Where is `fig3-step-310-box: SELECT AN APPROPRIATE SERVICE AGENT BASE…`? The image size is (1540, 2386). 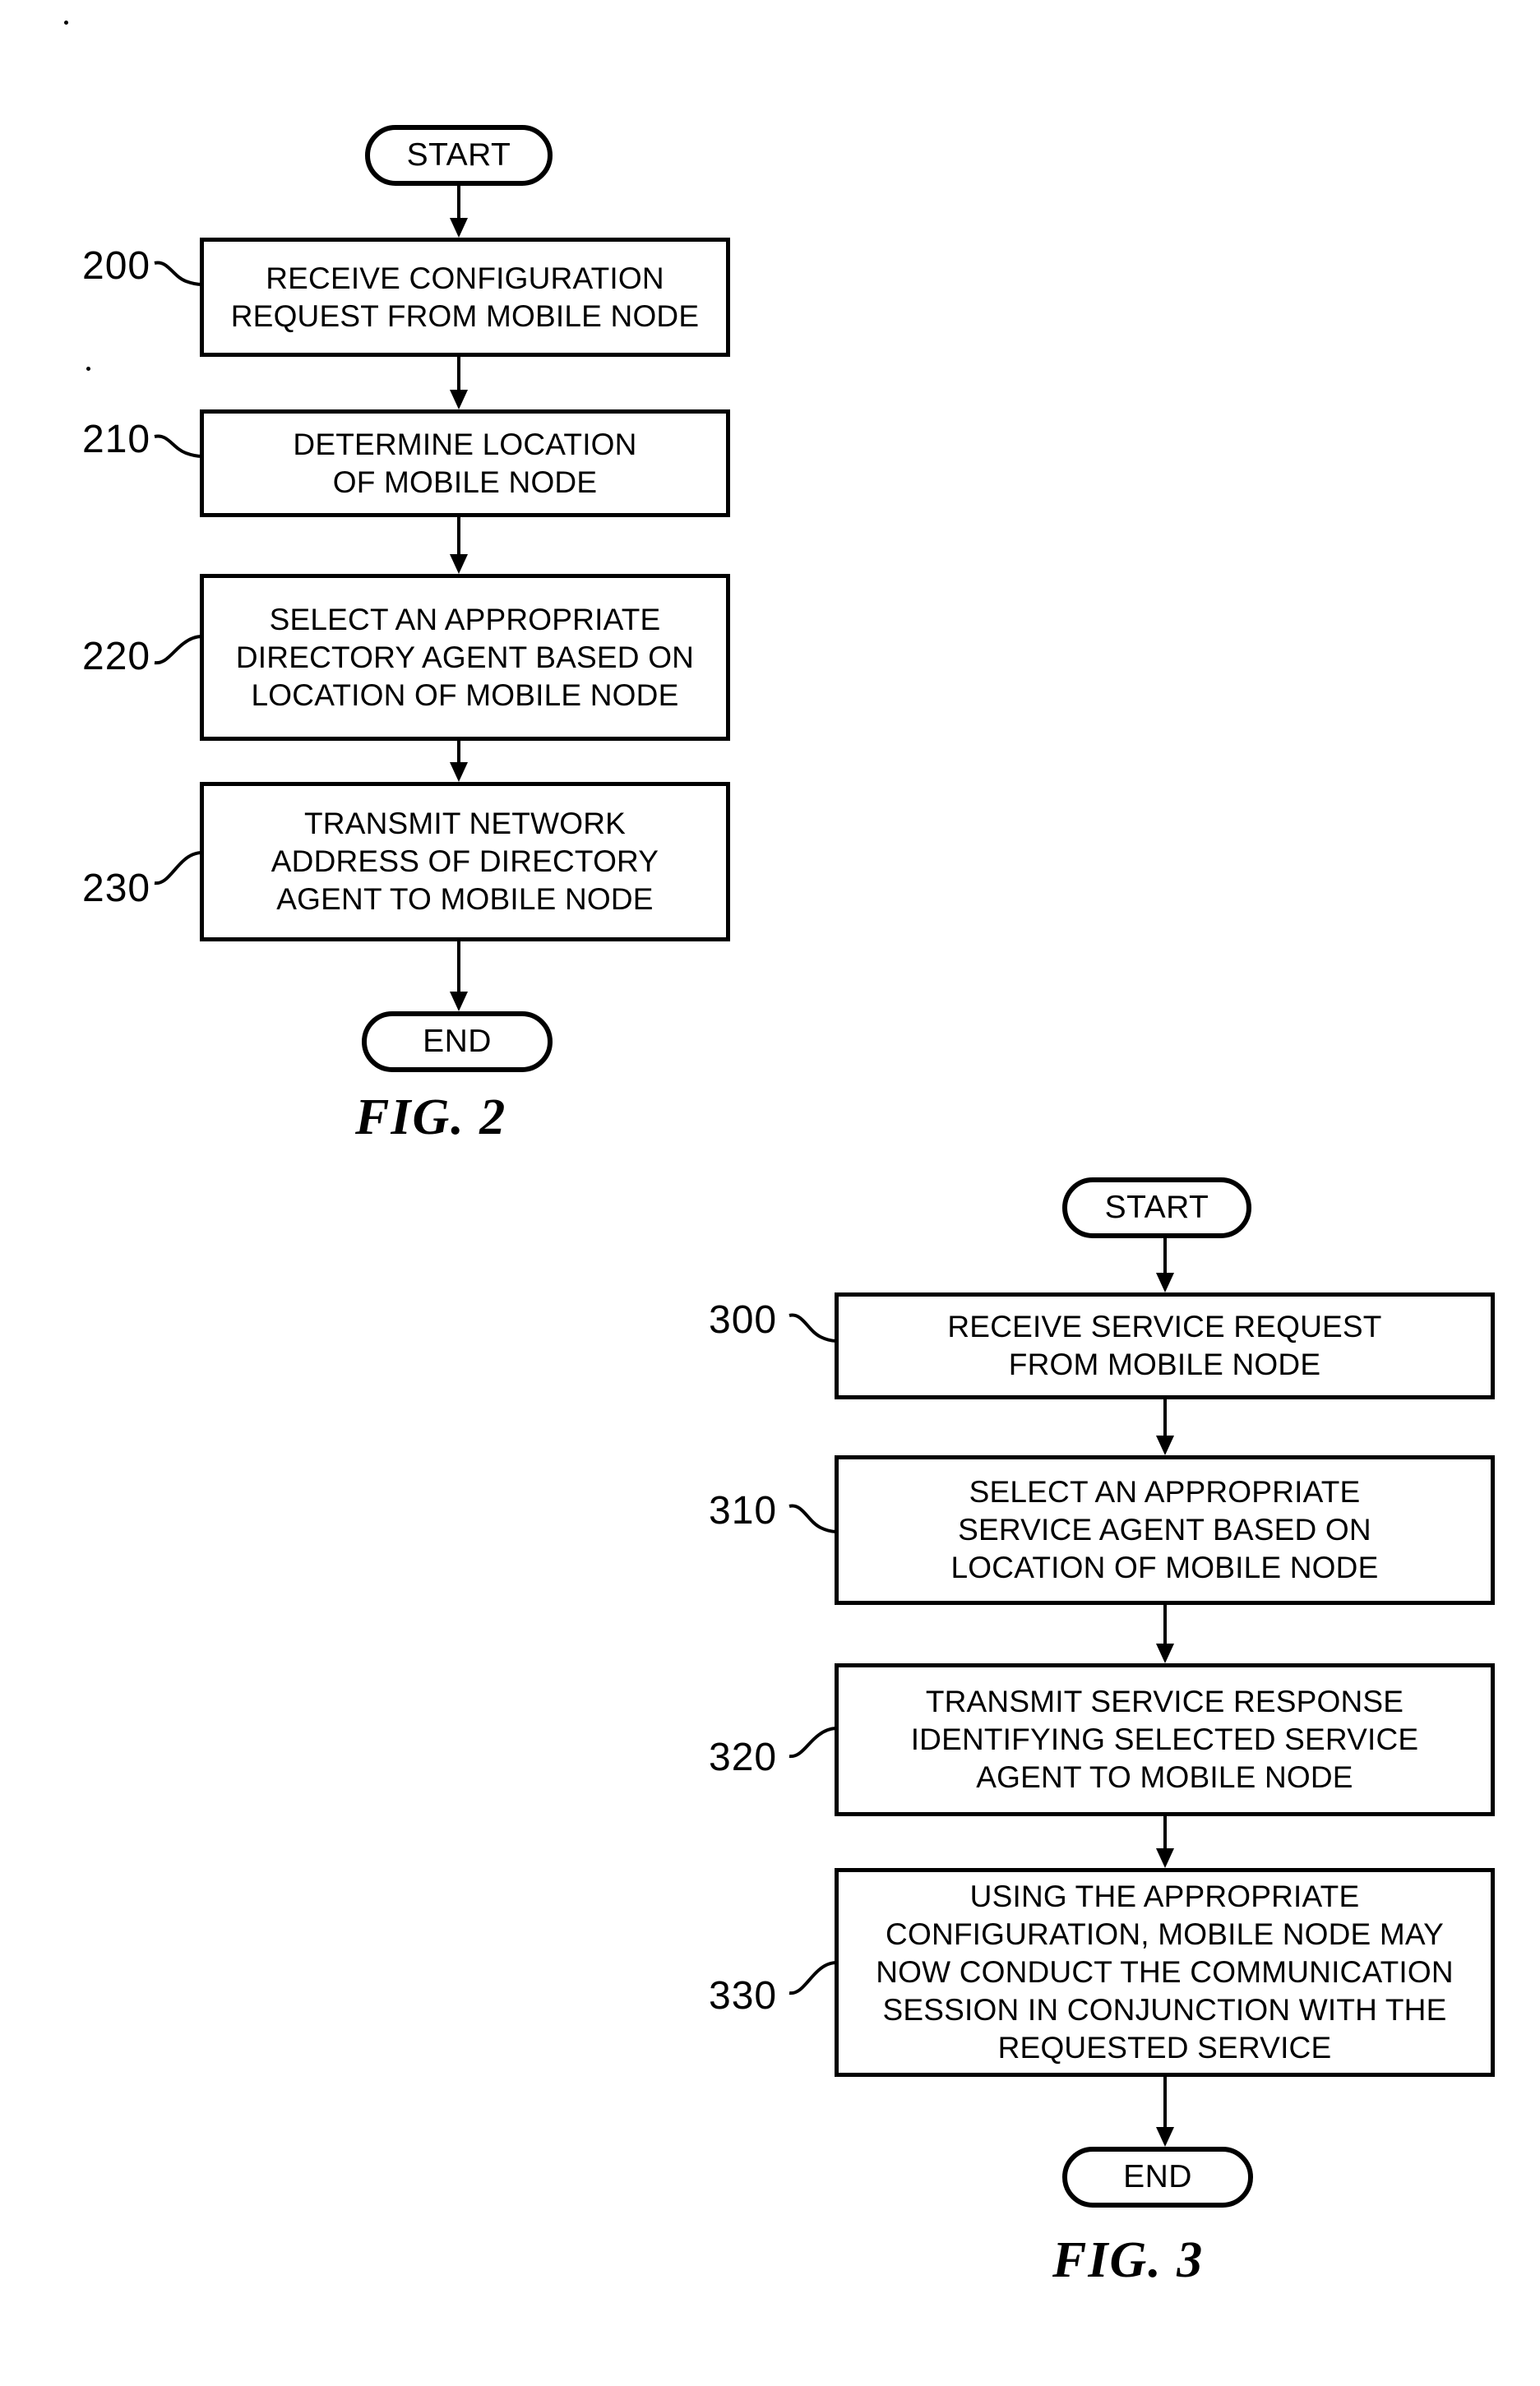 fig3-step-310-box: SELECT AN APPROPRIATE SERVICE AGENT BASE… is located at coordinates (1165, 1530).